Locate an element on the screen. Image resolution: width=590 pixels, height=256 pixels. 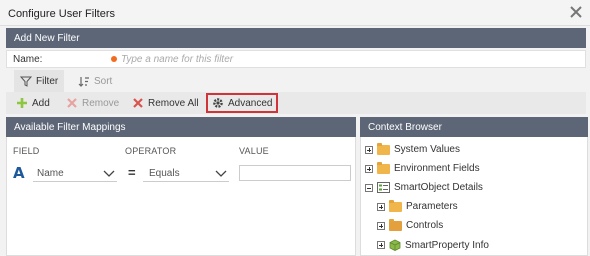
field-type-indicator: A is located at coordinates (21, 173).